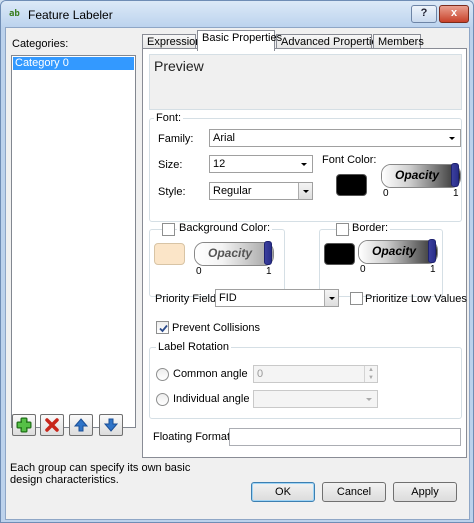  I want to click on font-opacity-slider: Opacity 0 1, so click(421, 181).